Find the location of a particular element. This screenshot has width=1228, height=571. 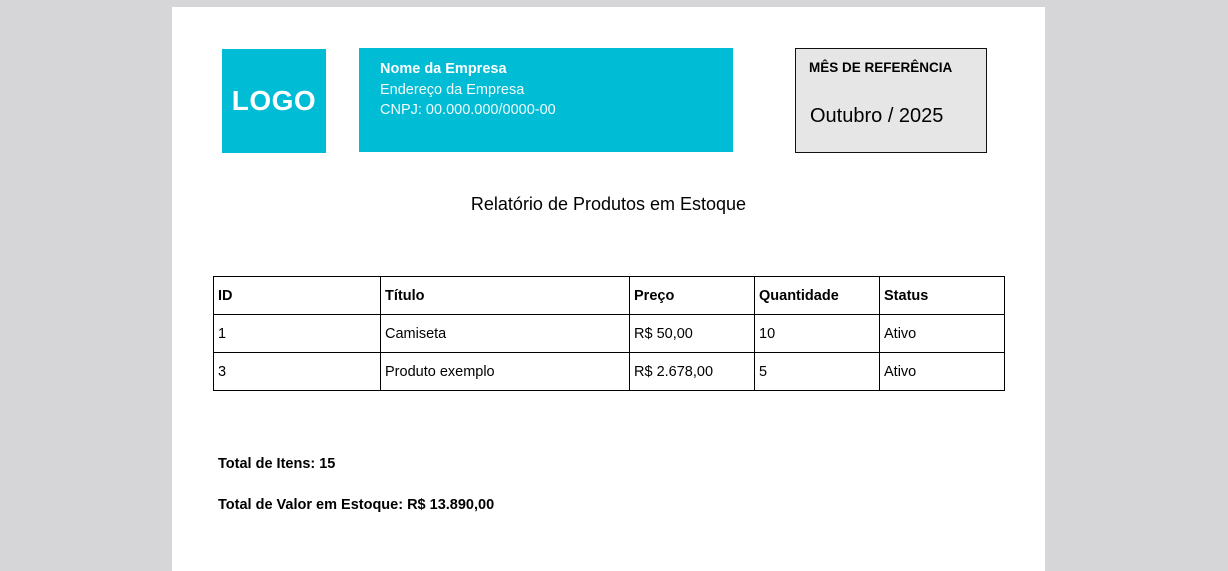

header-status: Status is located at coordinates (942, 295).